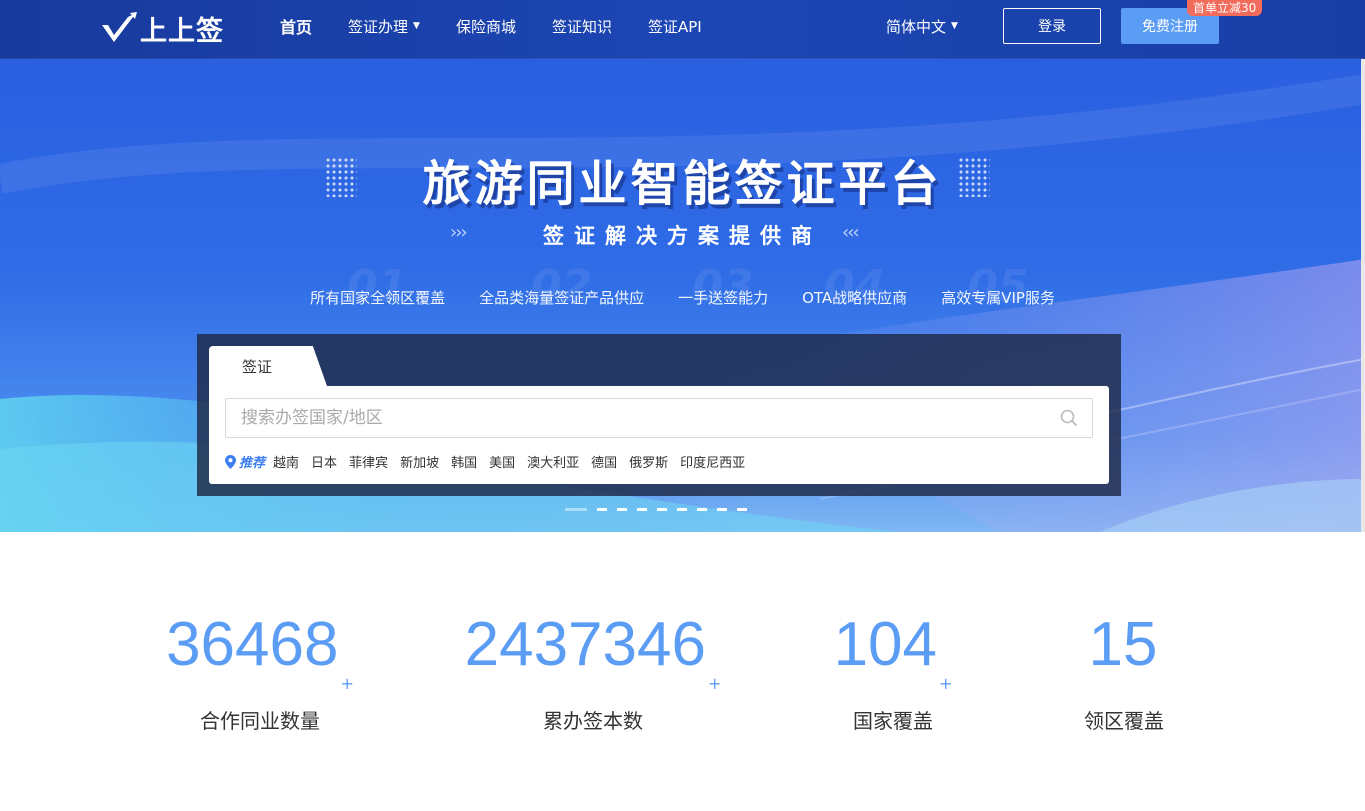 The width and height of the screenshot is (1365, 811). What do you see at coordinates (182, 31) in the screenshot?
I see `logo-text: 上上签` at bounding box center [182, 31].